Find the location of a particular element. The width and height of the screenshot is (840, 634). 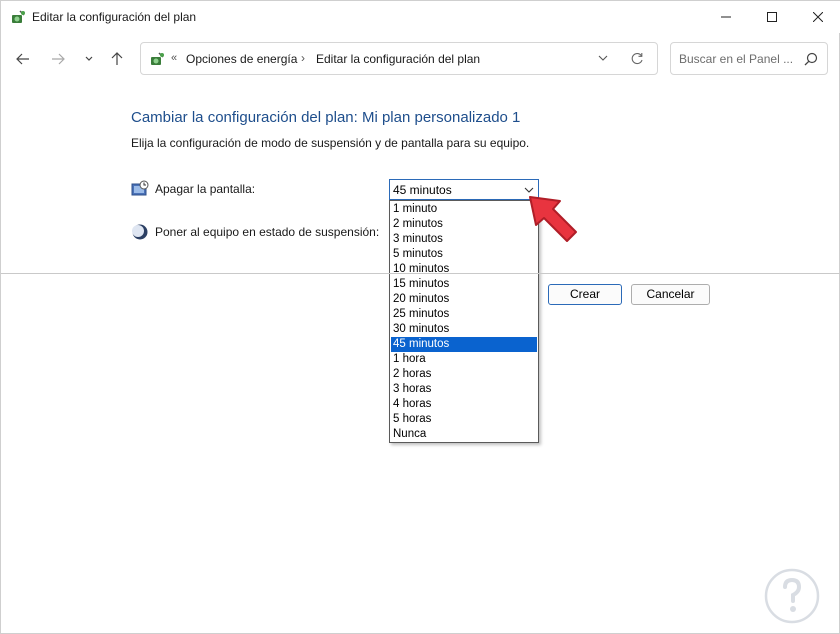

display-off-option: 1 hora is located at coordinates (464, 359).